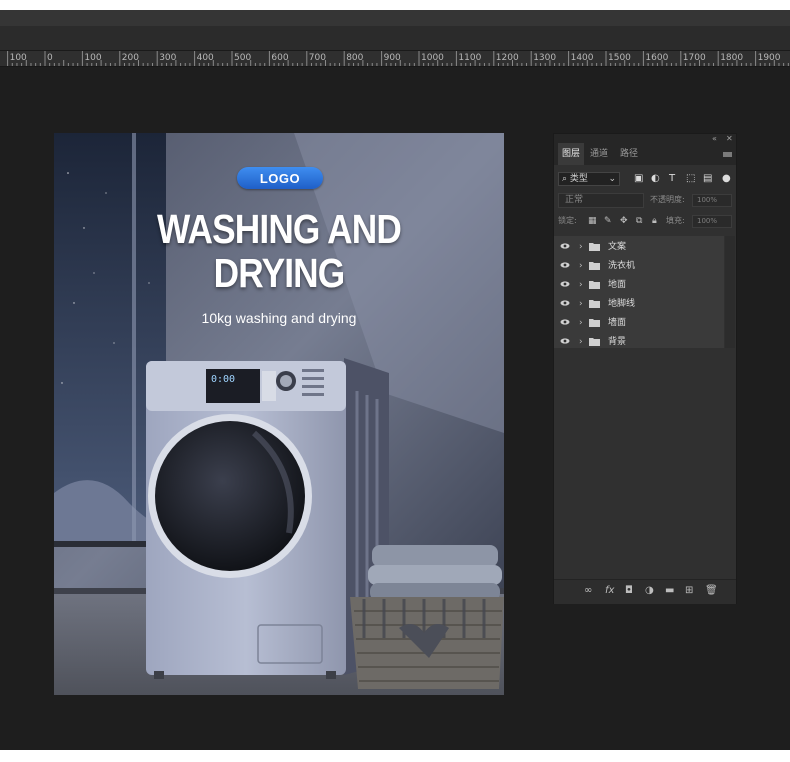 This screenshot has width=790, height=762. I want to click on ruler-label: 800, so click(355, 58).